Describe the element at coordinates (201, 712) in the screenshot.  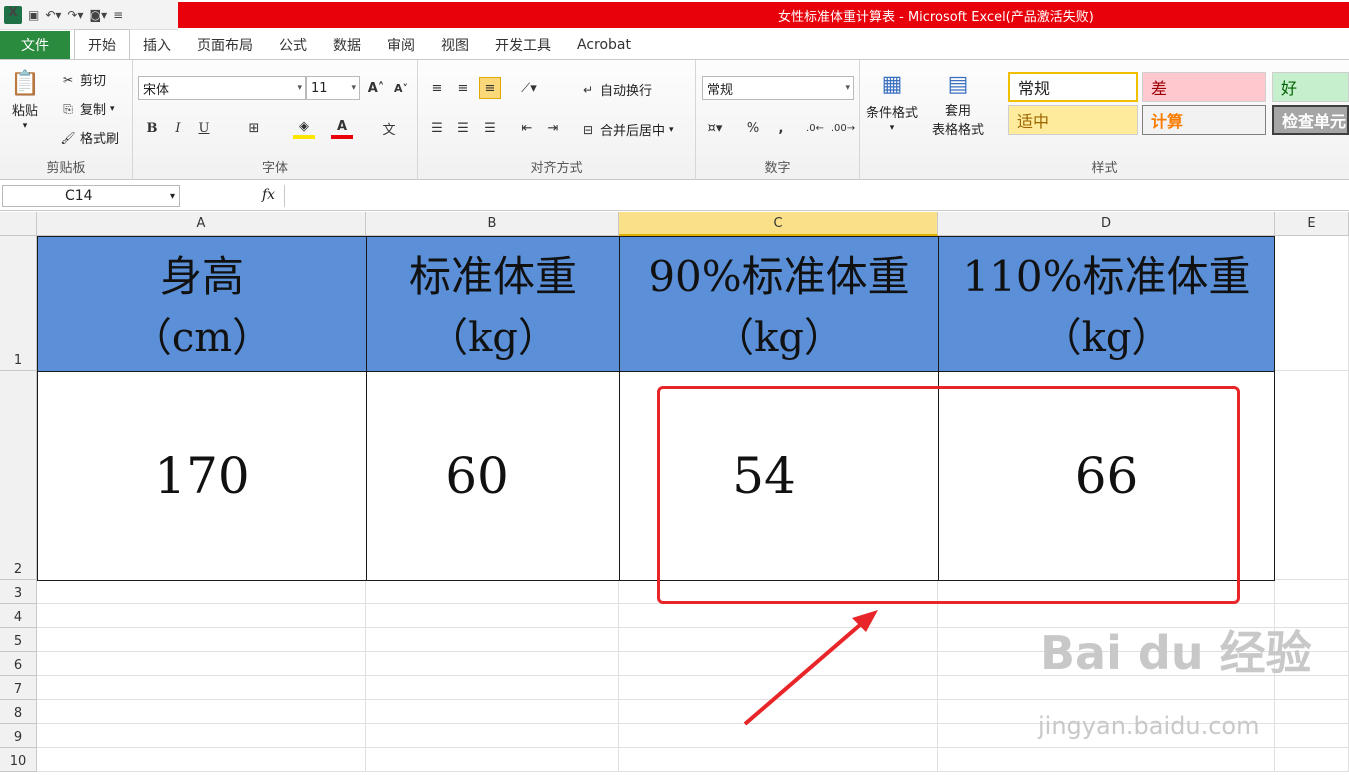
I see `cell-a8` at that location.